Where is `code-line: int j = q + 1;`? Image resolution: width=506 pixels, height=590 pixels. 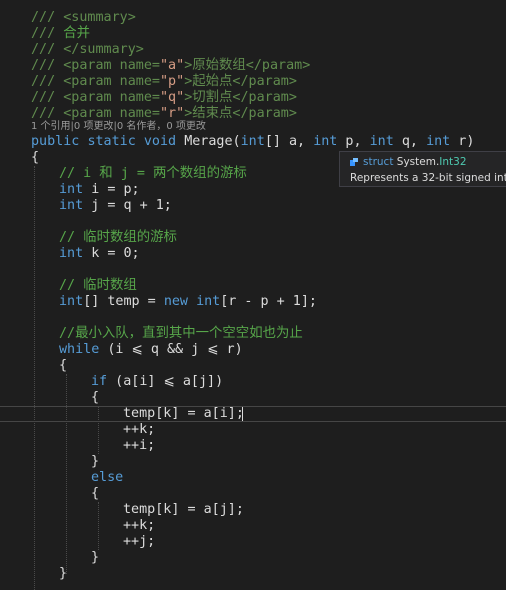
code-line: int j = q + 1; is located at coordinates (115, 205).